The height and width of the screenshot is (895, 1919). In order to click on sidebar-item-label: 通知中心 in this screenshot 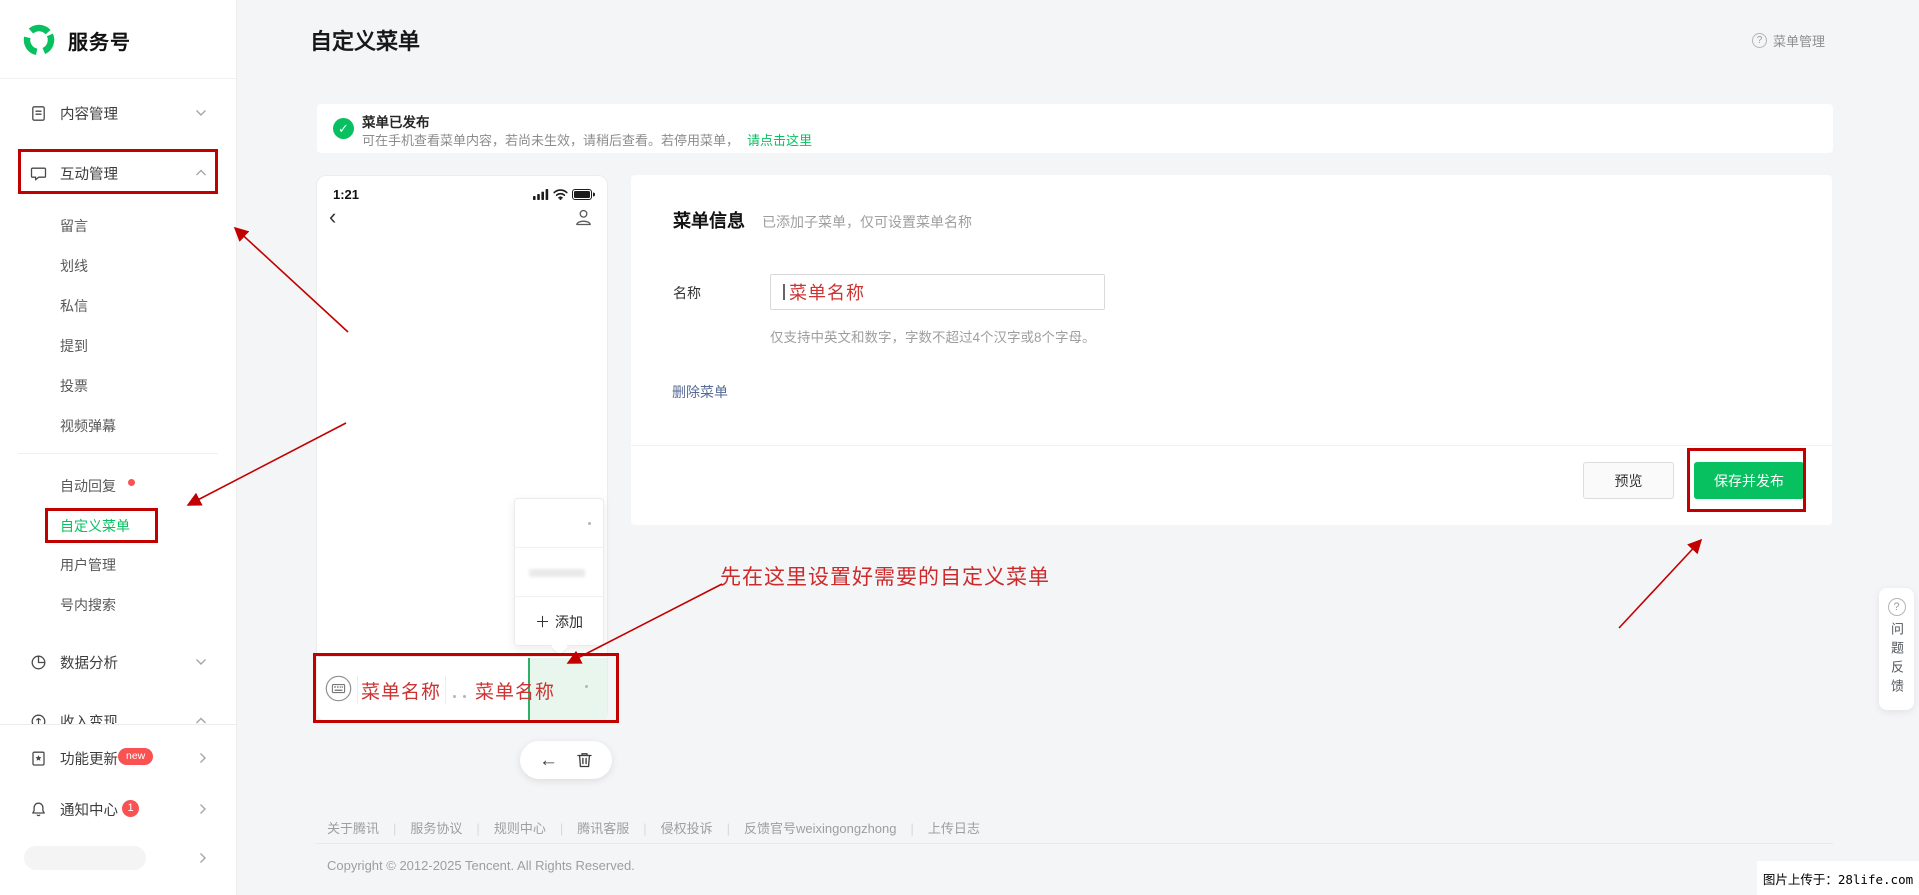, I will do `click(89, 810)`.